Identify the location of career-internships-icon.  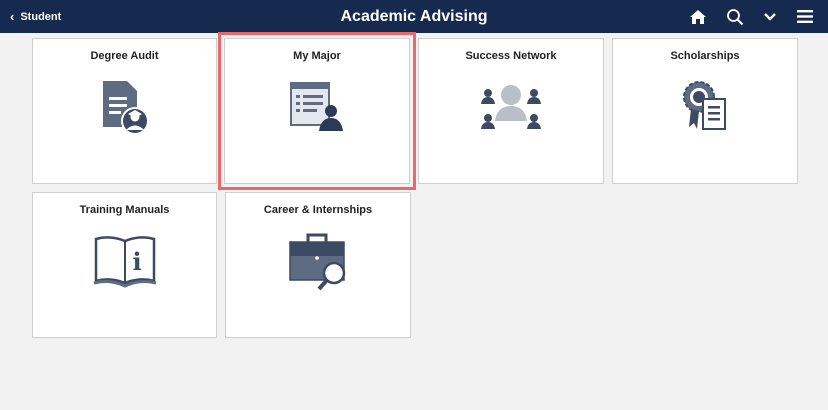
(318, 264).